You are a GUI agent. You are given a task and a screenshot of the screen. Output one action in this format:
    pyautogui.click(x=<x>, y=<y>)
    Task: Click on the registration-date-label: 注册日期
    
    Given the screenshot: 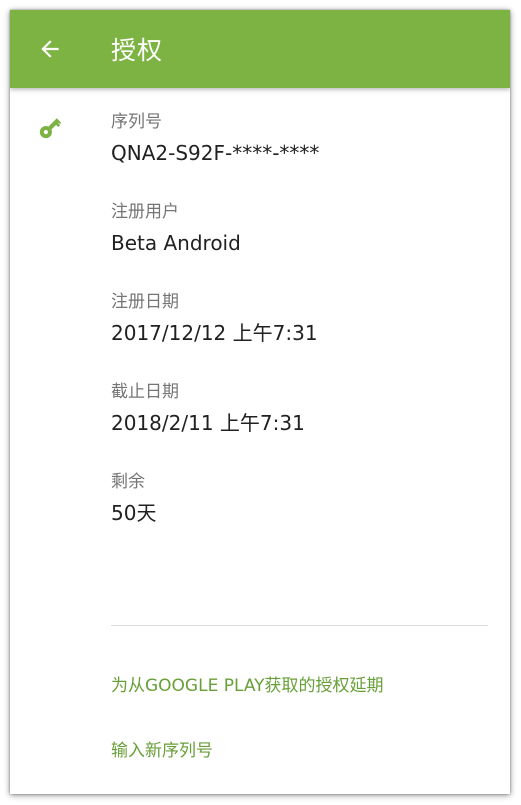 What is the action you would take?
    pyautogui.click(x=145, y=302)
    